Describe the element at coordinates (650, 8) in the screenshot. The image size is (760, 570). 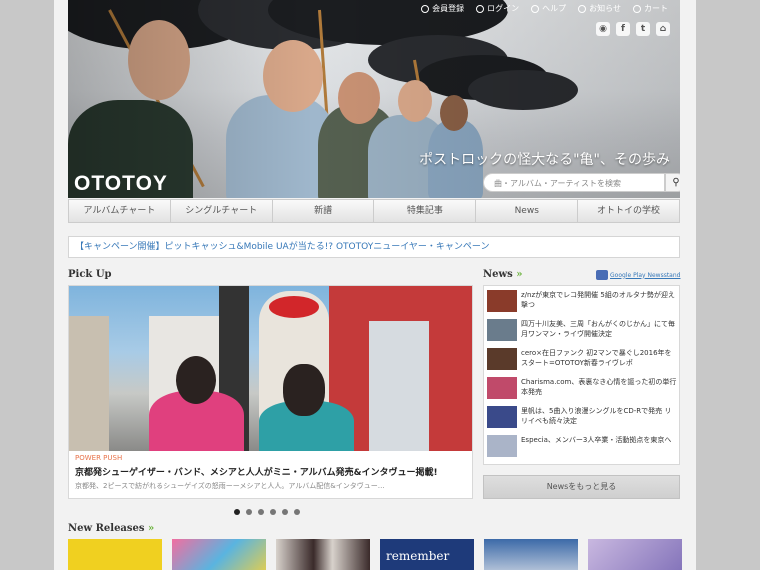
I see `topnav-item: カート` at that location.